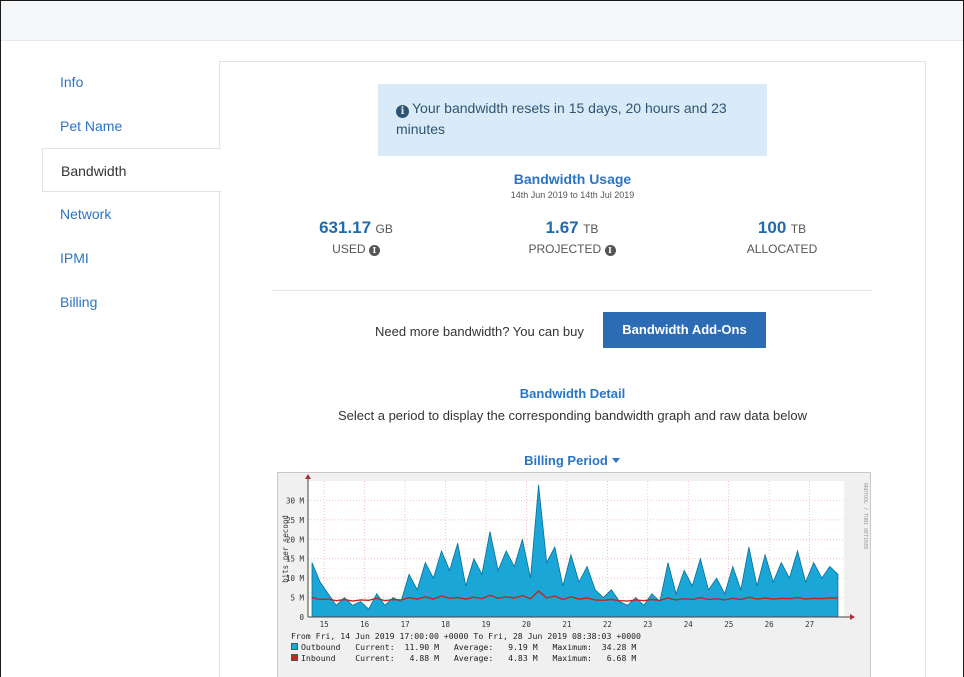 The height and width of the screenshot is (677, 964). I want to click on allocated-label: ALLOCATED, so click(782, 249).